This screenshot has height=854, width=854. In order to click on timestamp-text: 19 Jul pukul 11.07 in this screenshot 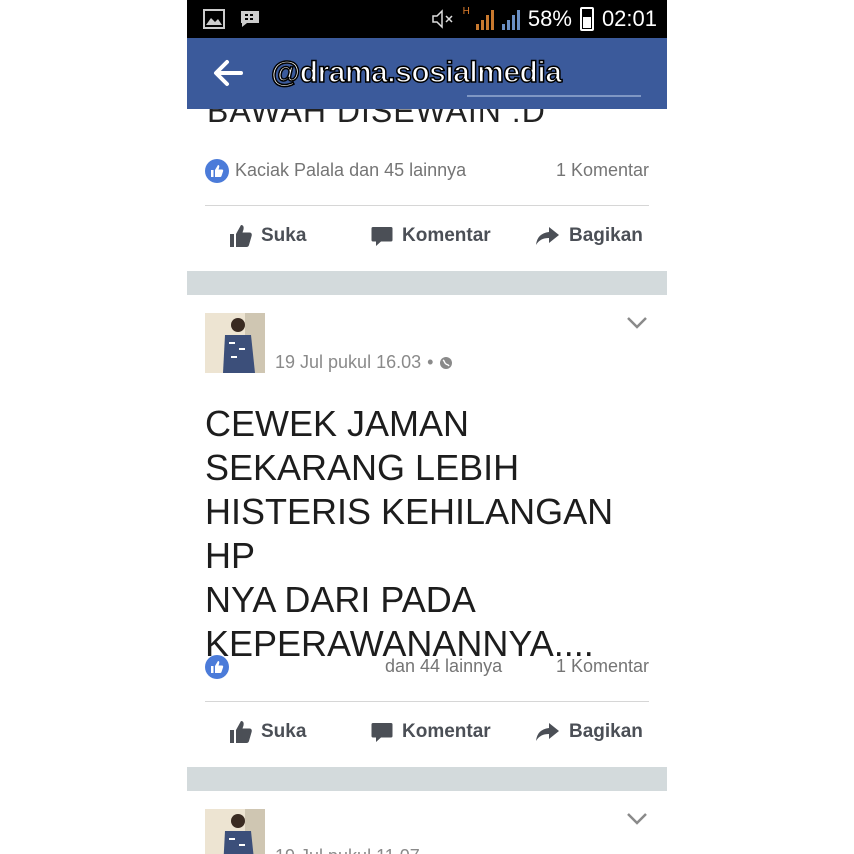, I will do `click(347, 850)`.